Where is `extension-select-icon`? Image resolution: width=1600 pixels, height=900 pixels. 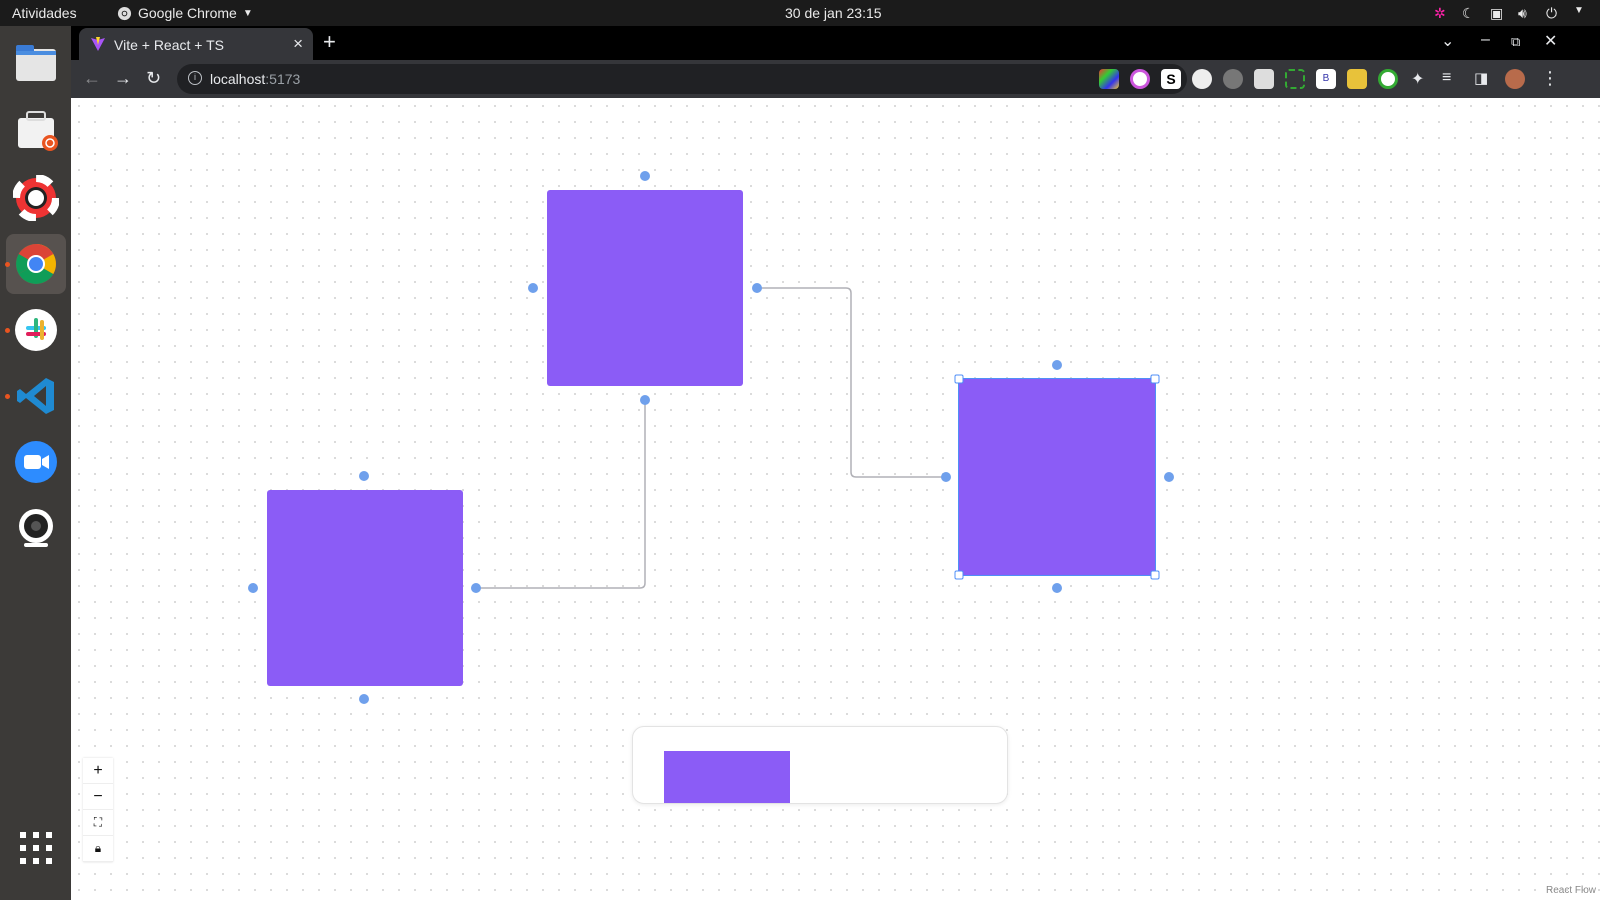 extension-select-icon is located at coordinates (1295, 79).